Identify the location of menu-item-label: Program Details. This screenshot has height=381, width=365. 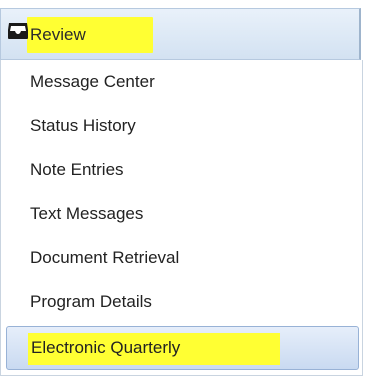
(91, 301).